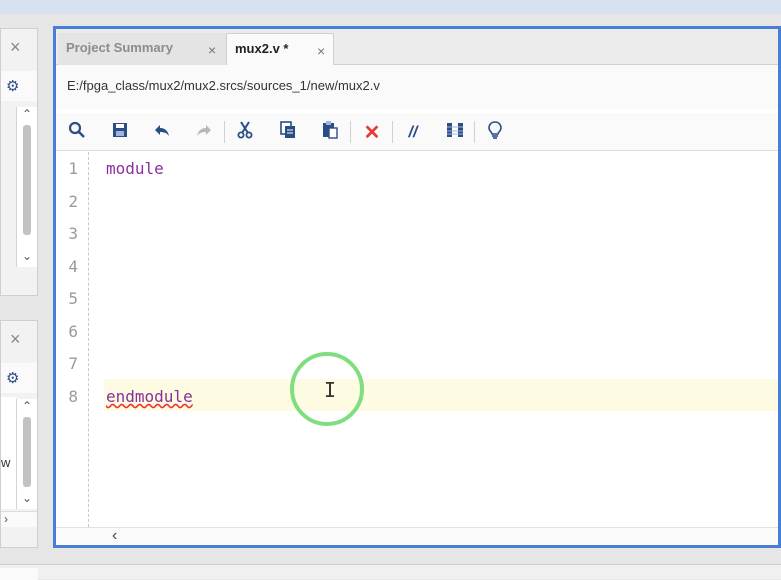 This screenshot has width=781, height=580. I want to click on lightbulb-icon, so click(495, 133).